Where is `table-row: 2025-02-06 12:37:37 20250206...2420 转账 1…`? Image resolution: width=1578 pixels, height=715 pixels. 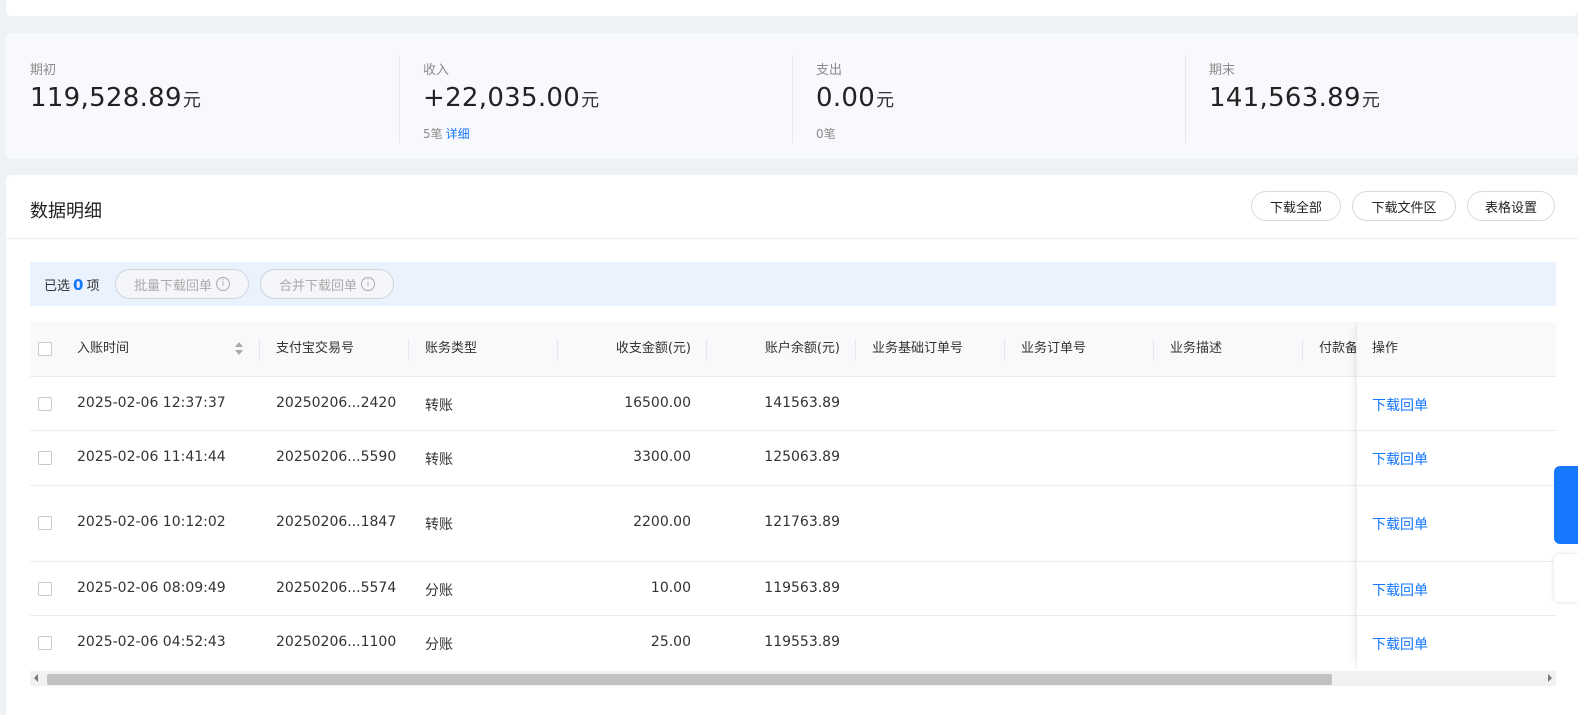 table-row: 2025-02-06 12:37:37 20250206...2420 转账 1… is located at coordinates (793, 403).